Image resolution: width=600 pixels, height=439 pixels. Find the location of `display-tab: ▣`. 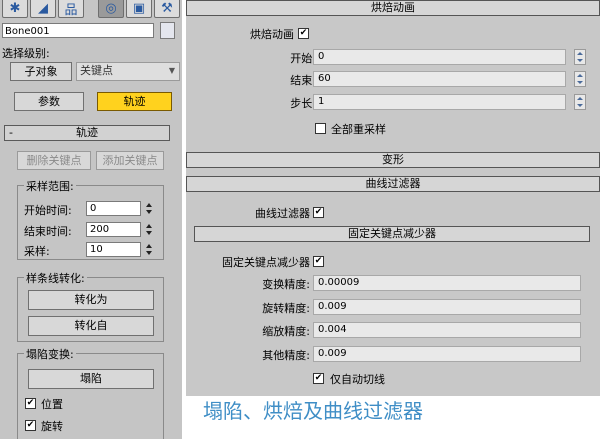

display-tab: ▣ is located at coordinates (139, 9).